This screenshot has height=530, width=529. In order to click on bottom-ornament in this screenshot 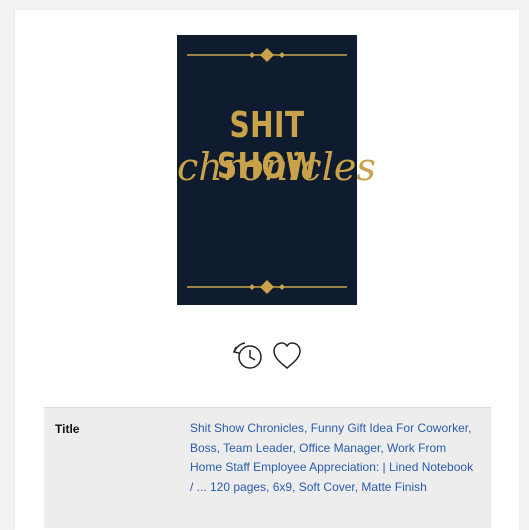, I will do `click(267, 287)`.